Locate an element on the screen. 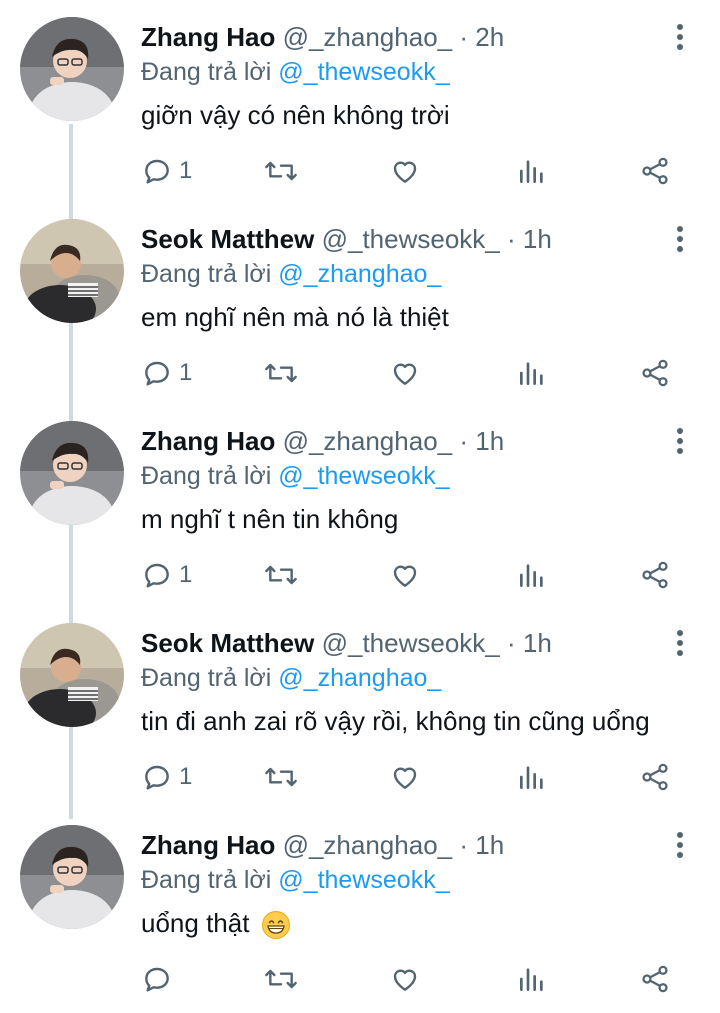 The image size is (720, 1013). tweet-header: Zhang Hao @_zhanghao_ · 2h is located at coordinates (400, 37).